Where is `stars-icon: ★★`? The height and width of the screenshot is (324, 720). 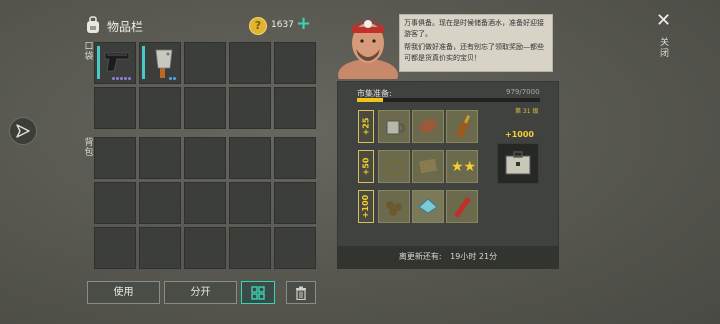 stars-icon: ★★ is located at coordinates (463, 167).